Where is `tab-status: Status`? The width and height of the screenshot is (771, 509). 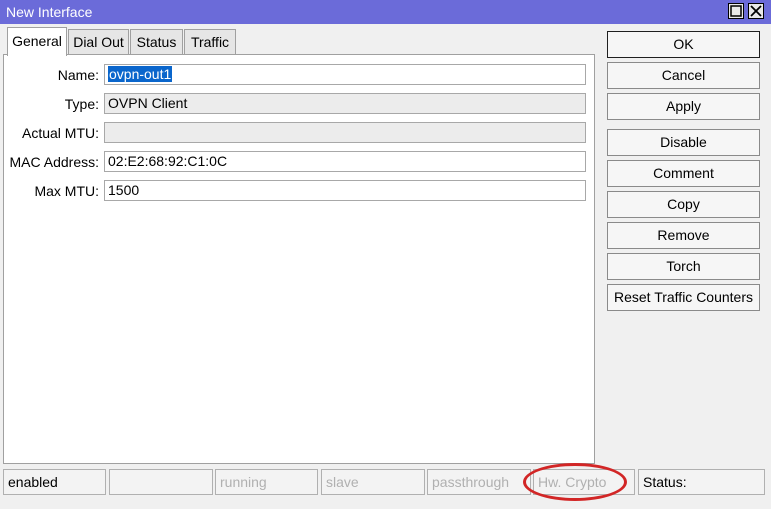 tab-status: Status is located at coordinates (156, 42).